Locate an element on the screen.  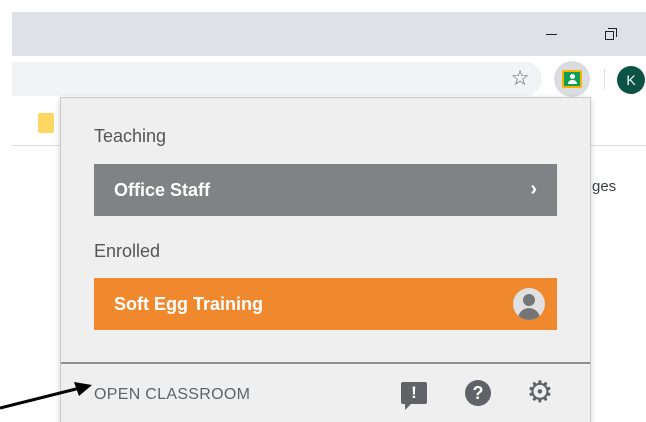
google-classroom-extension-button is located at coordinates (572, 79).